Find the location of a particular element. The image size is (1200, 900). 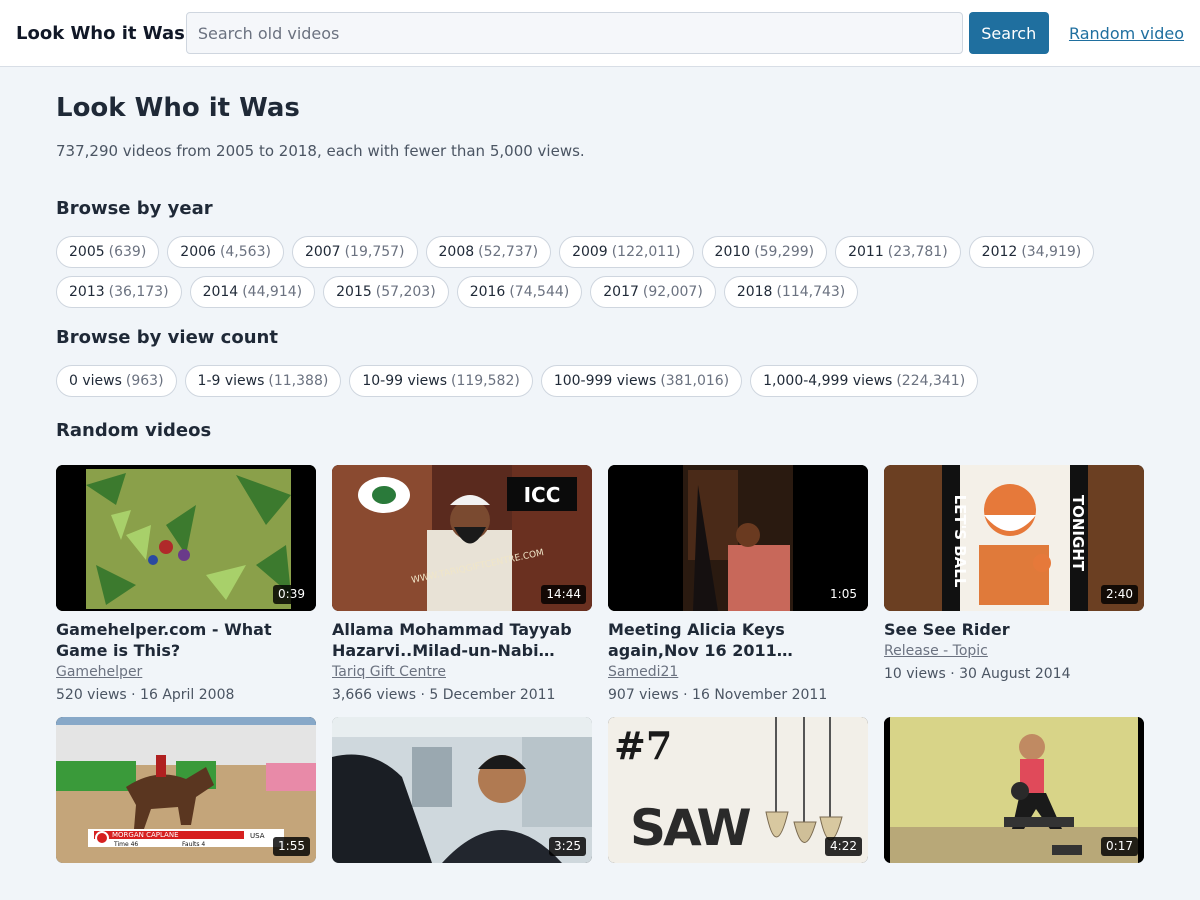

browse-by-year-heading: Browse by year is located at coordinates (134, 208).